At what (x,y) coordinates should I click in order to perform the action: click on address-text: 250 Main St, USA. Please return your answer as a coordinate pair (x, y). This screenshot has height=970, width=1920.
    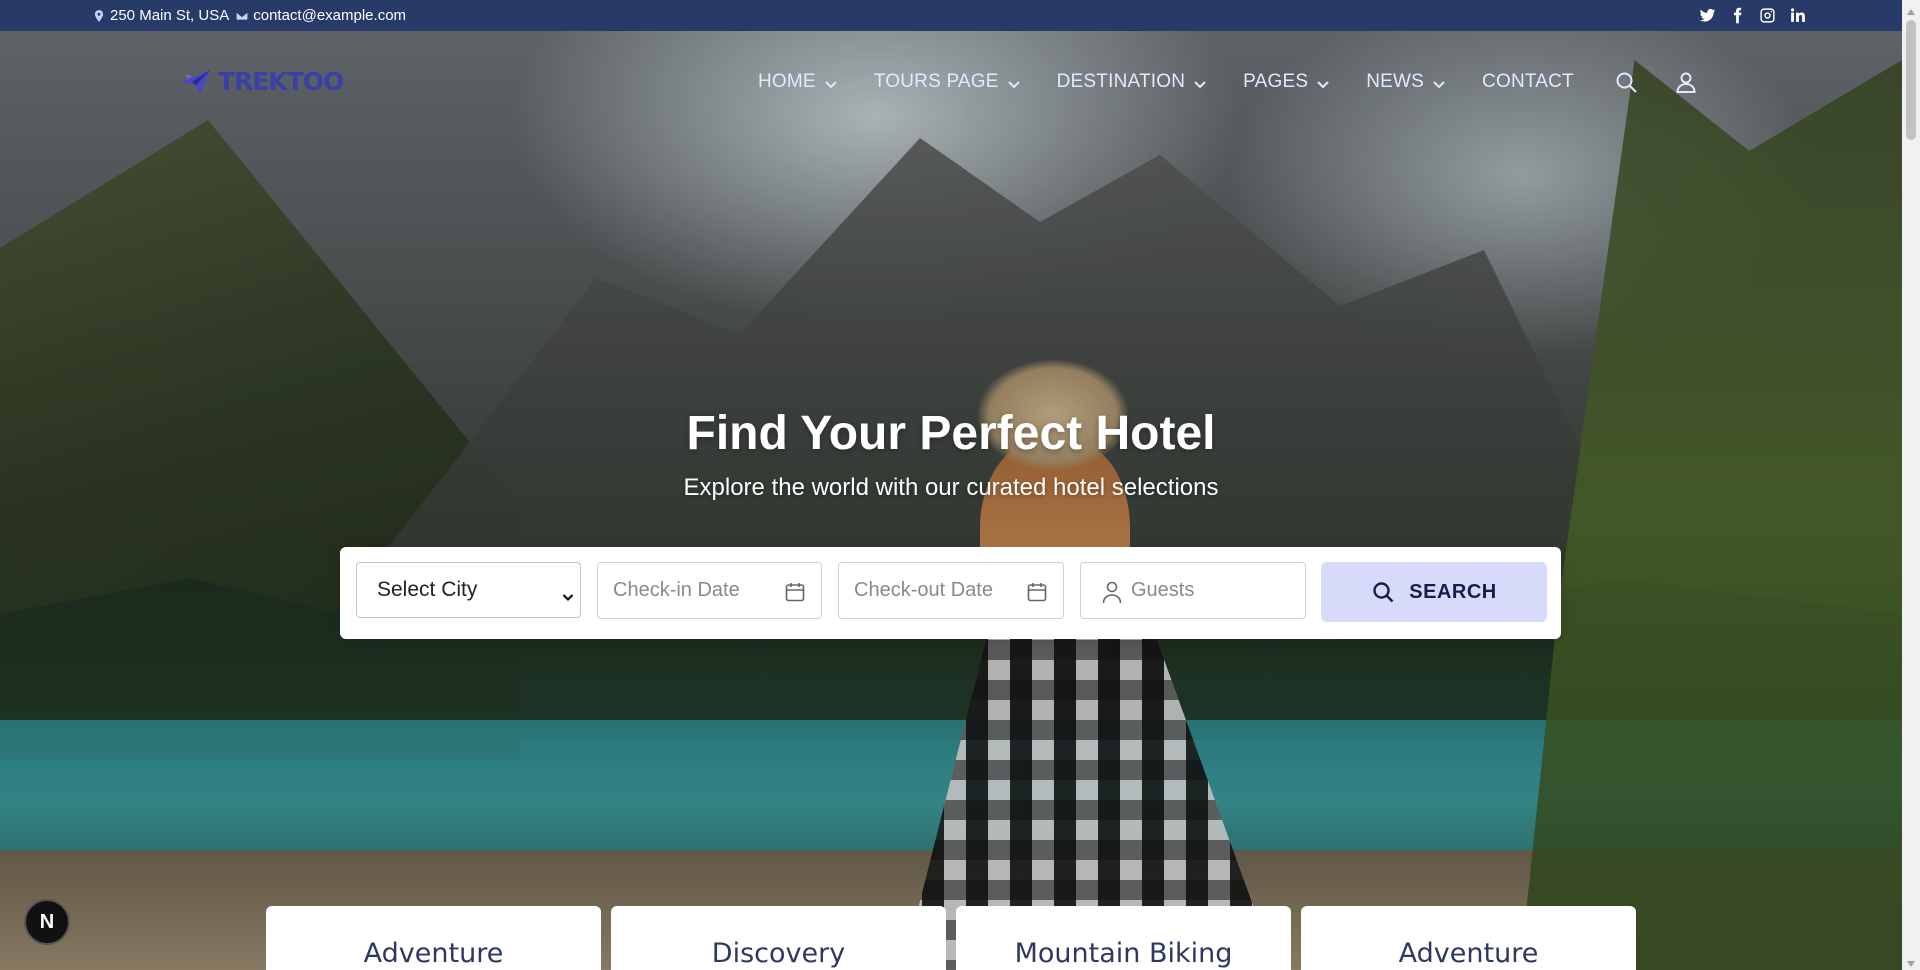
    Looking at the image, I should click on (170, 15).